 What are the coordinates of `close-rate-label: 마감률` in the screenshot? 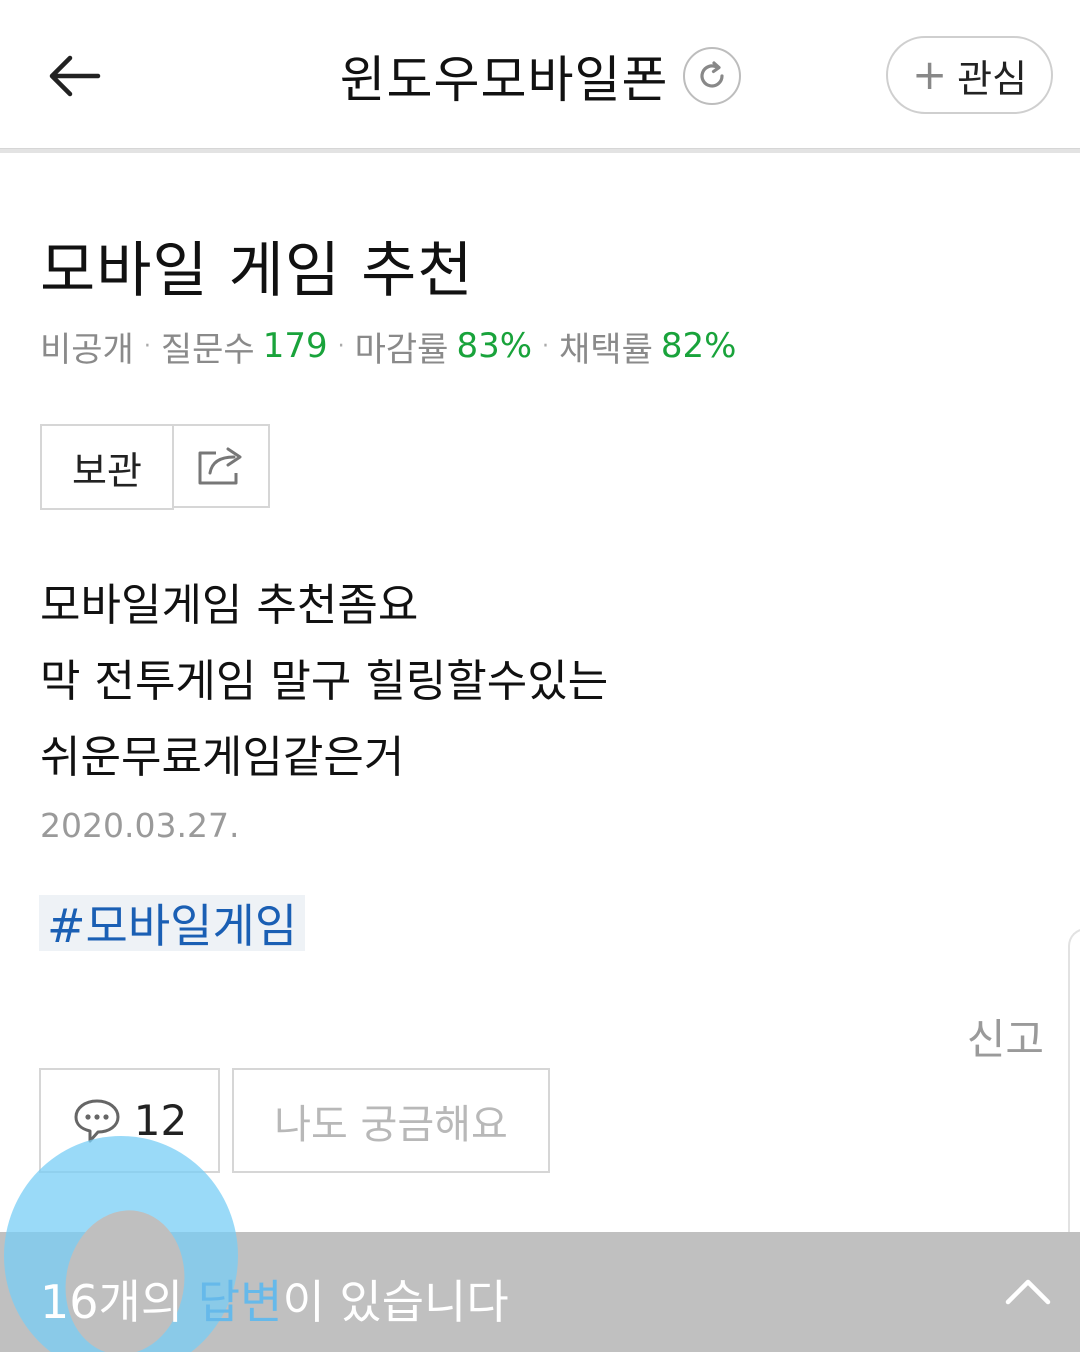 It's located at (401, 349).